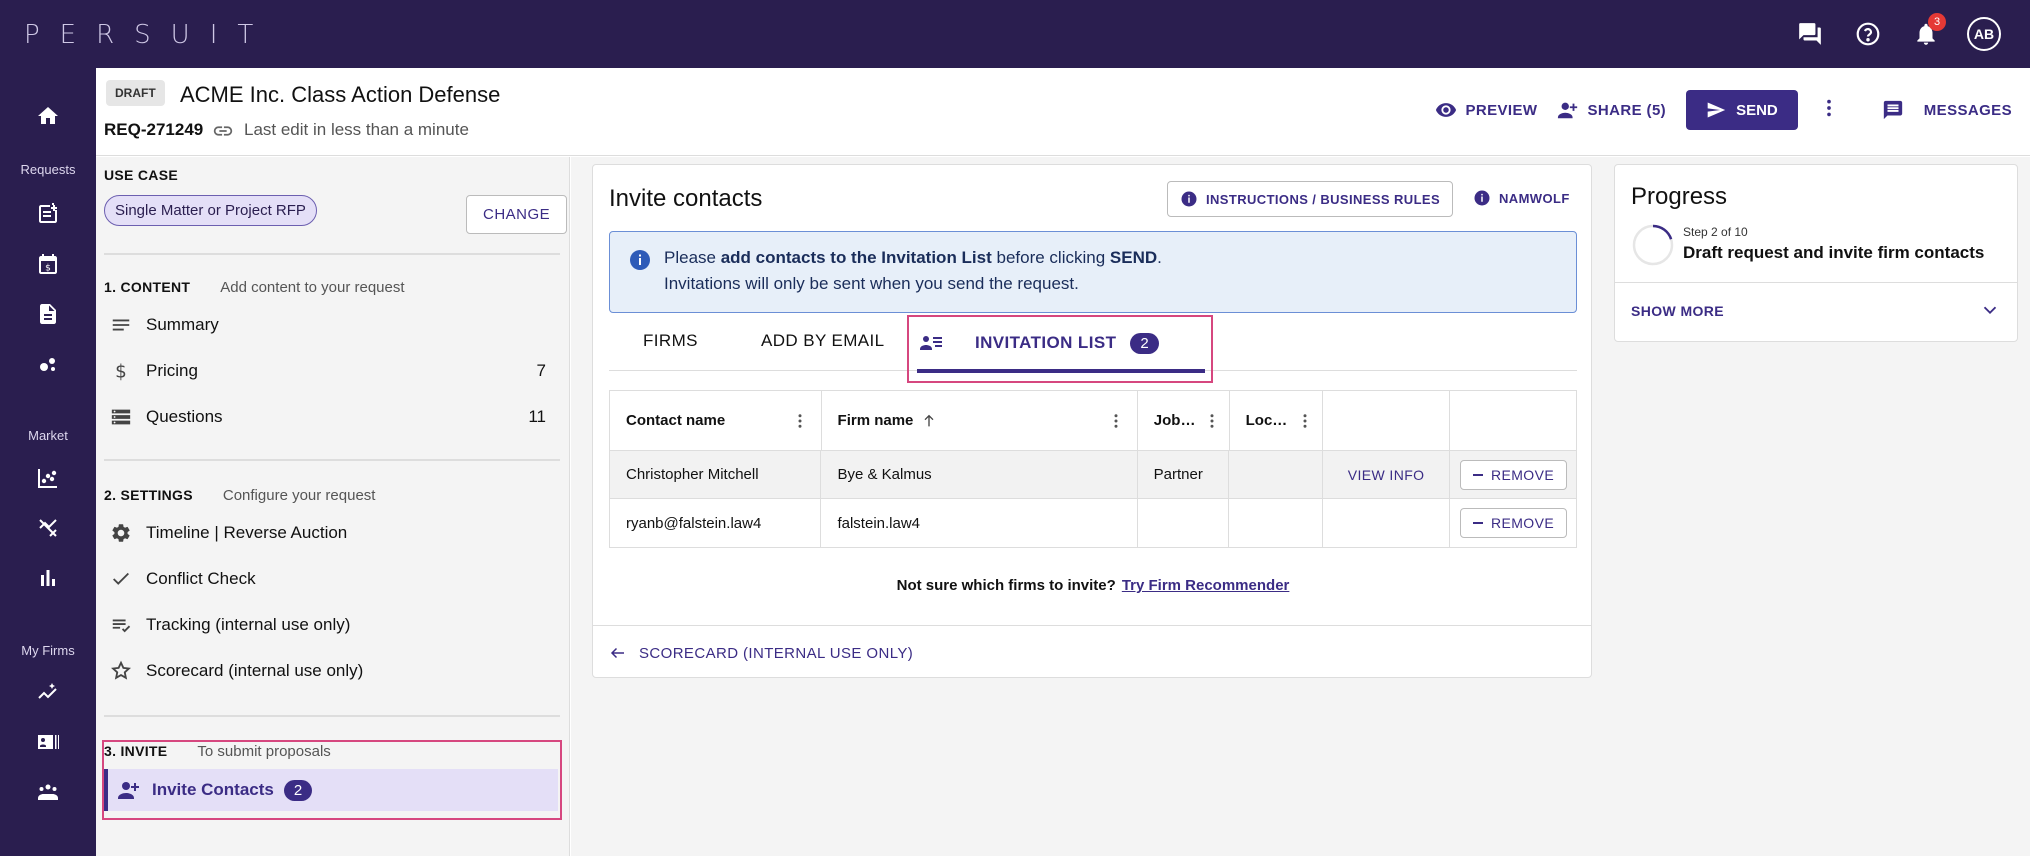 This screenshot has width=2030, height=856. Describe the element at coordinates (326, 371) in the screenshot. I see `section-item-pricing: $ Pricing 7` at that location.